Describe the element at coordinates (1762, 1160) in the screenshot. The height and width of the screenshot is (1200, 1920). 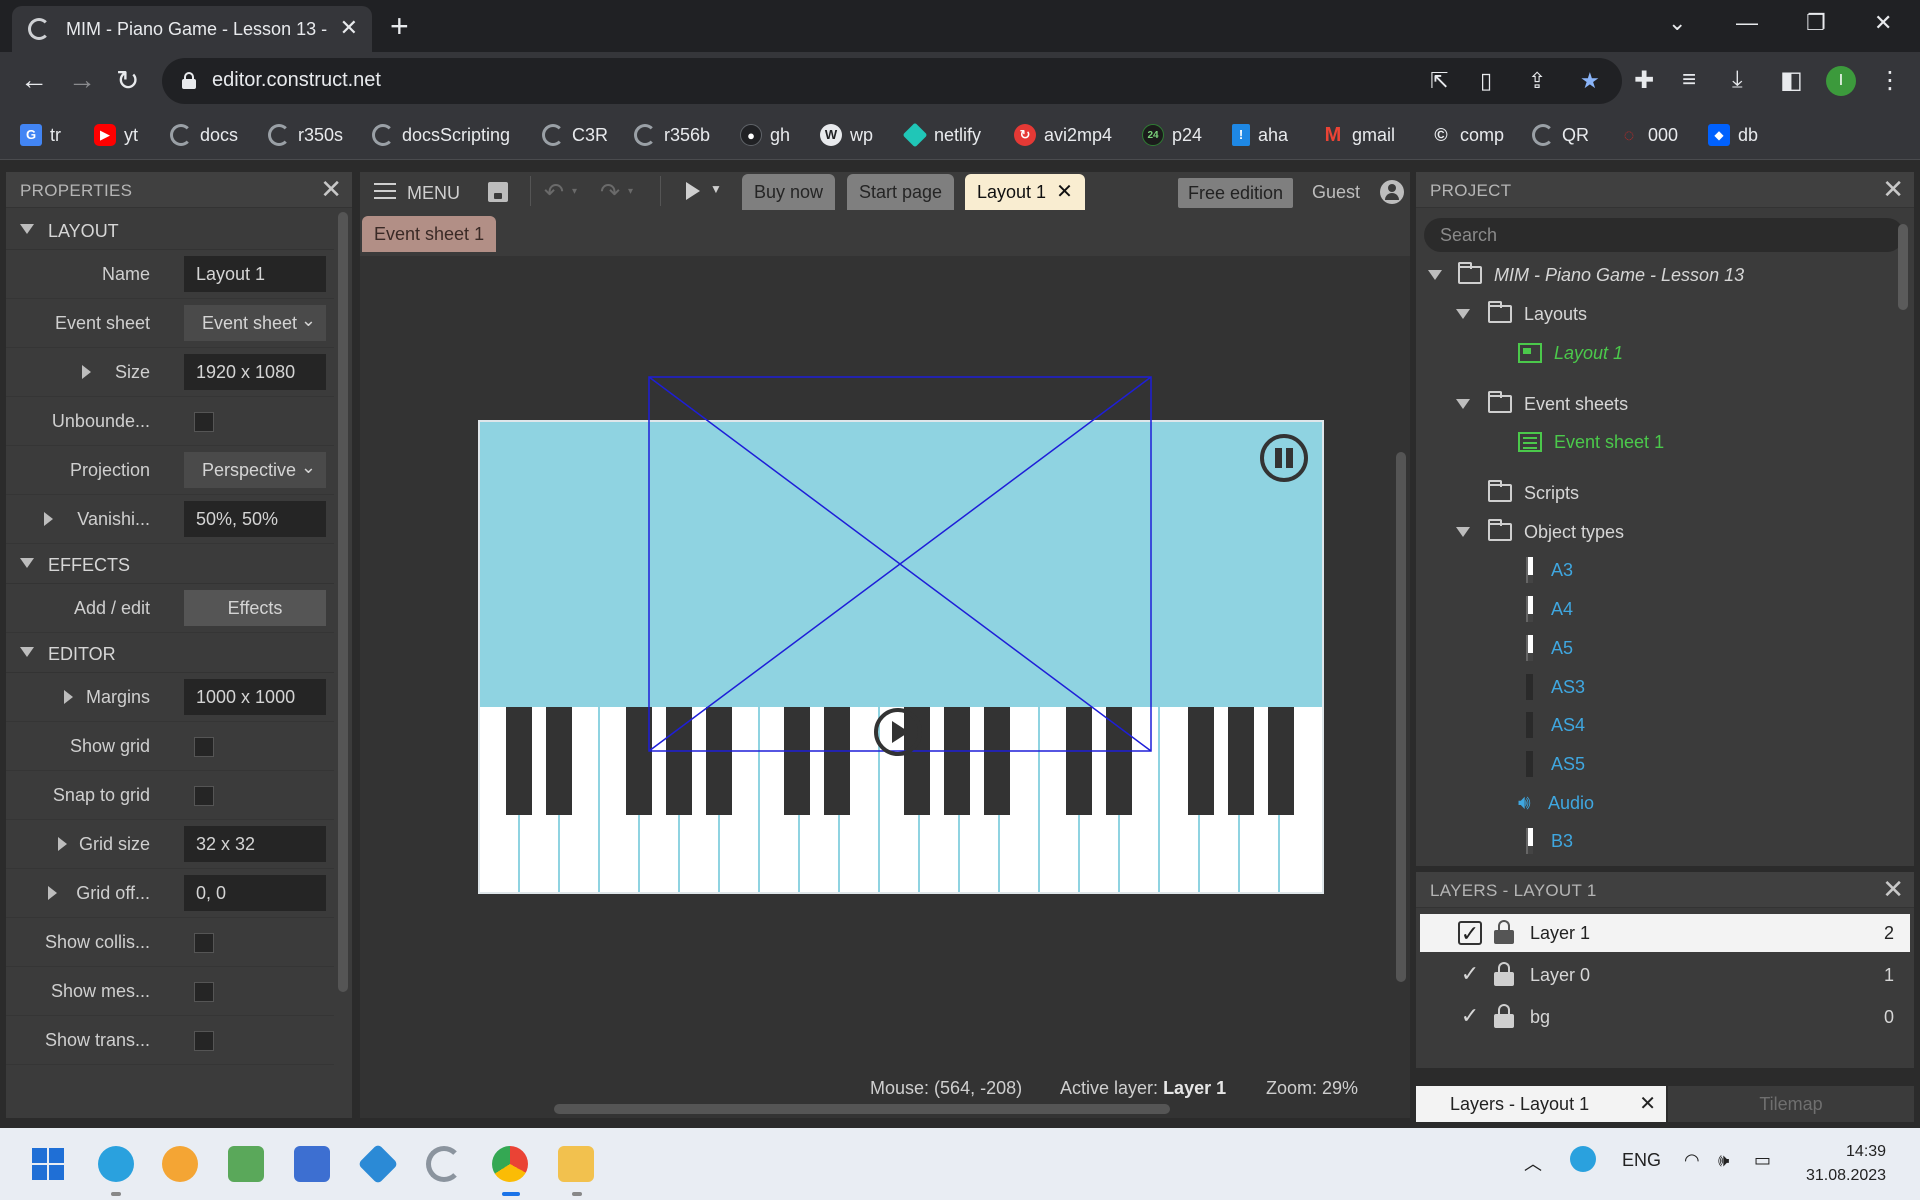
I see `battery-icon: ▭` at that location.